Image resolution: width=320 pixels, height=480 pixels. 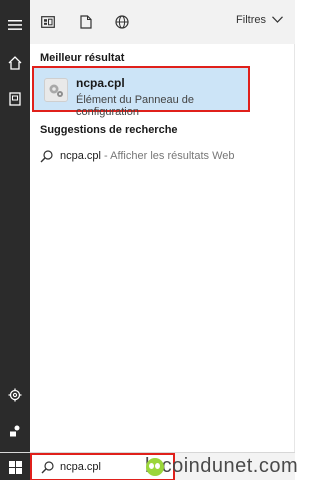 What do you see at coordinates (80, 156) in the screenshot?
I see `suggestion-query: ncpa.cpl` at bounding box center [80, 156].